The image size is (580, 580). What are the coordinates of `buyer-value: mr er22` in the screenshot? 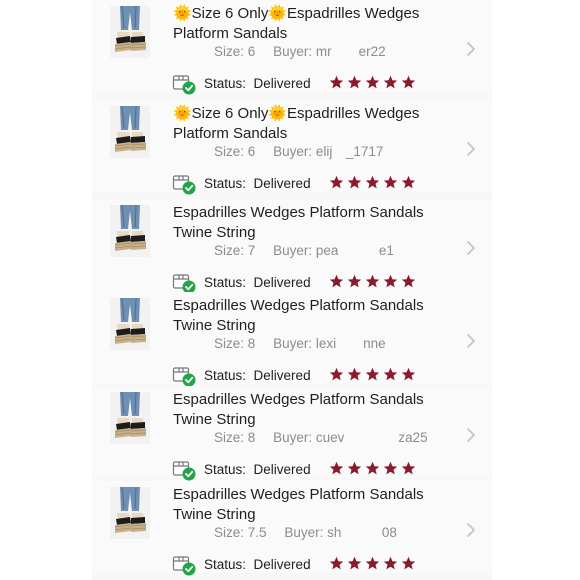 It's located at (350, 51).